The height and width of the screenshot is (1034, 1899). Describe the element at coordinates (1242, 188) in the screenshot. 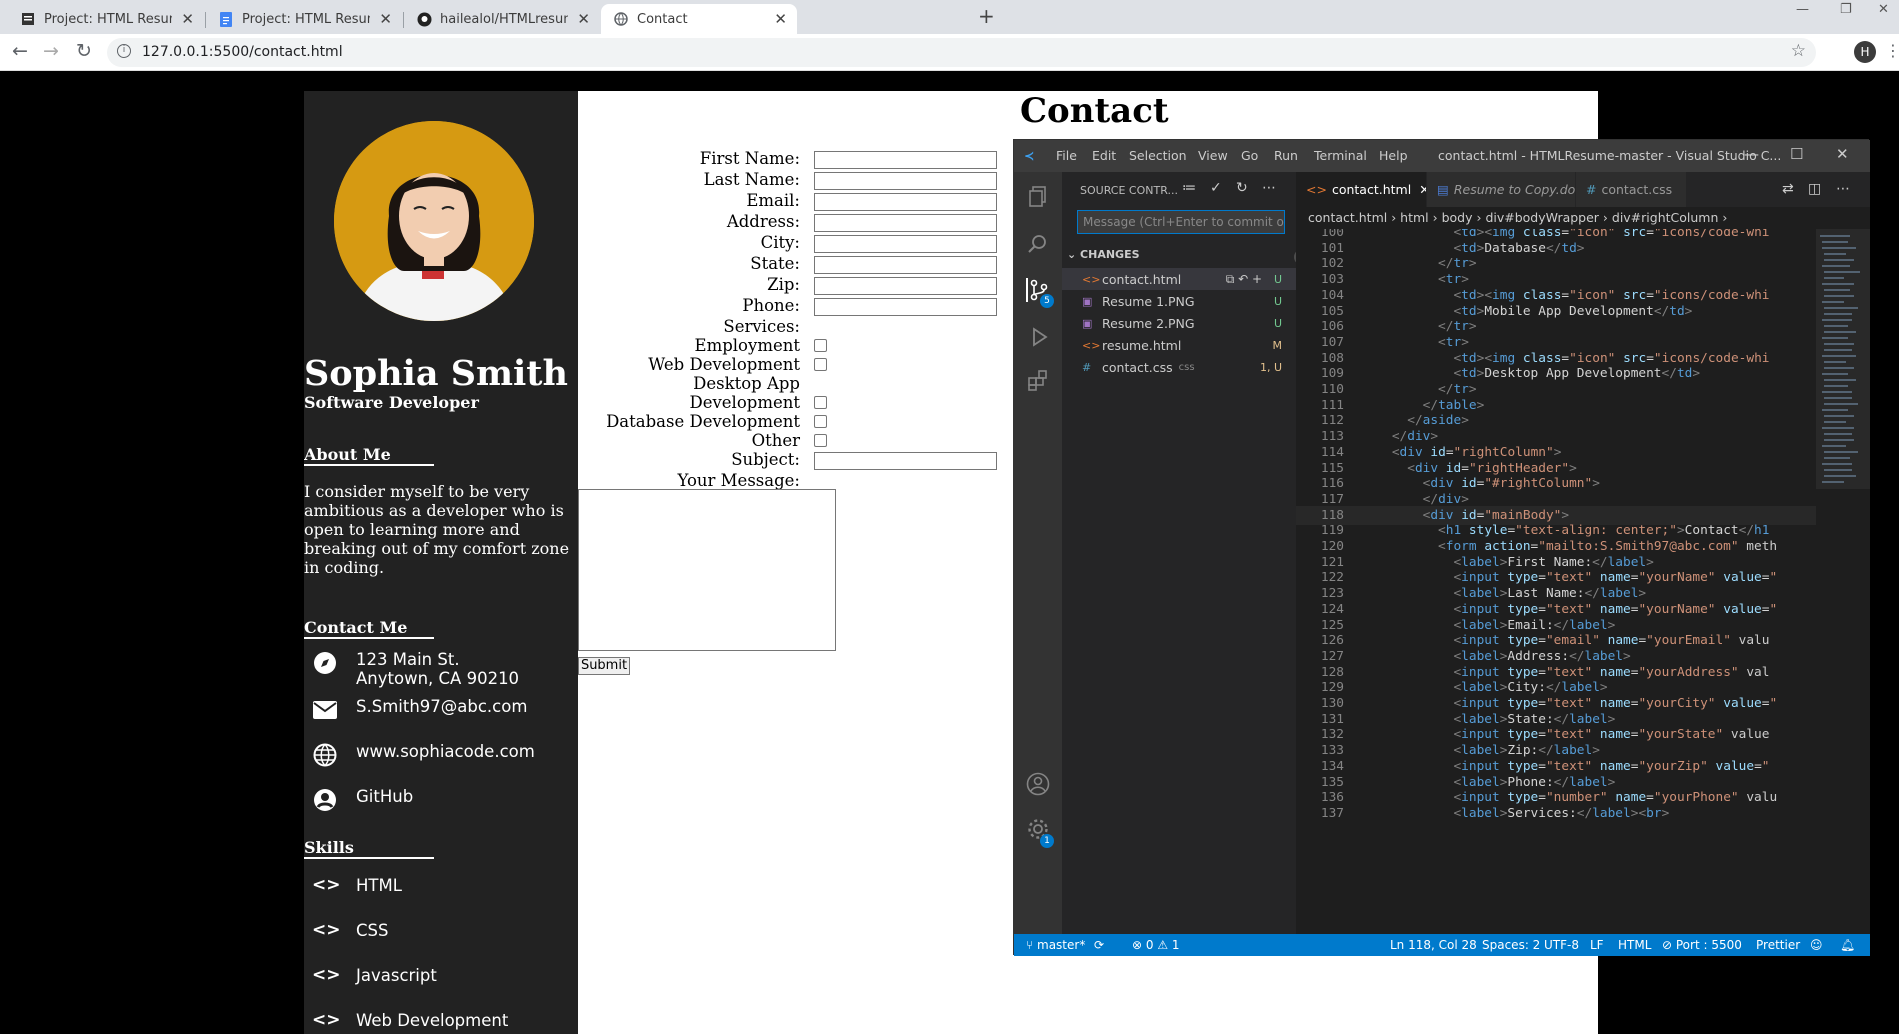

I see `refresh-icon: ↻` at that location.